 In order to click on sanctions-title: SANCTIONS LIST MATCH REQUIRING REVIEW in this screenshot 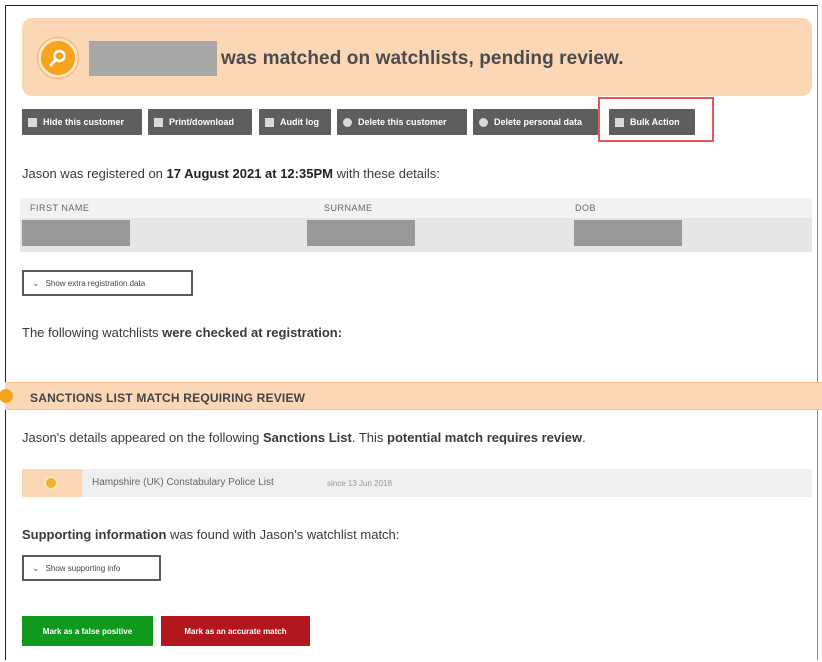, I will do `click(168, 398)`.